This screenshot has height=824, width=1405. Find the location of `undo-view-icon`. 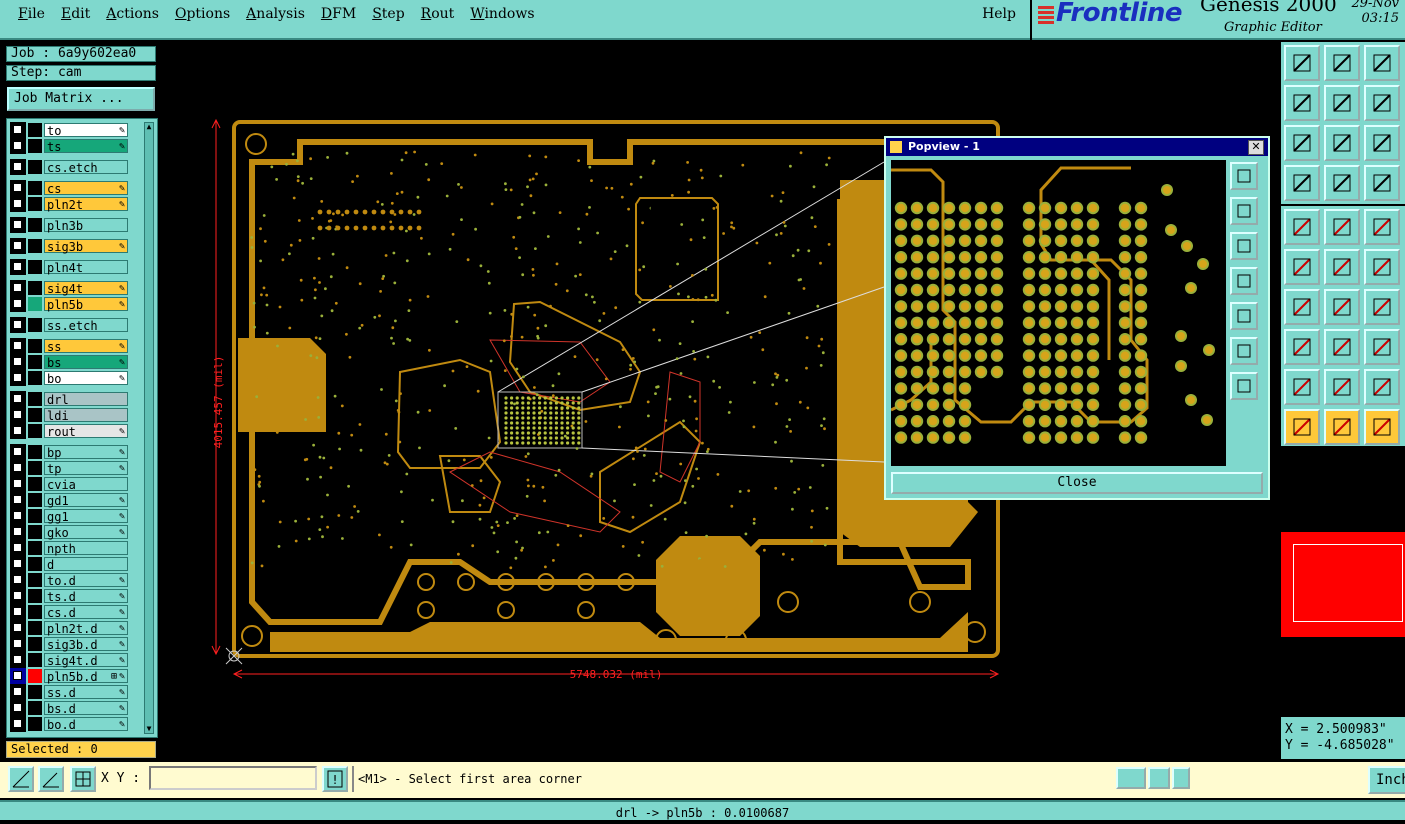

undo-view-icon is located at coordinates (1382, 103).